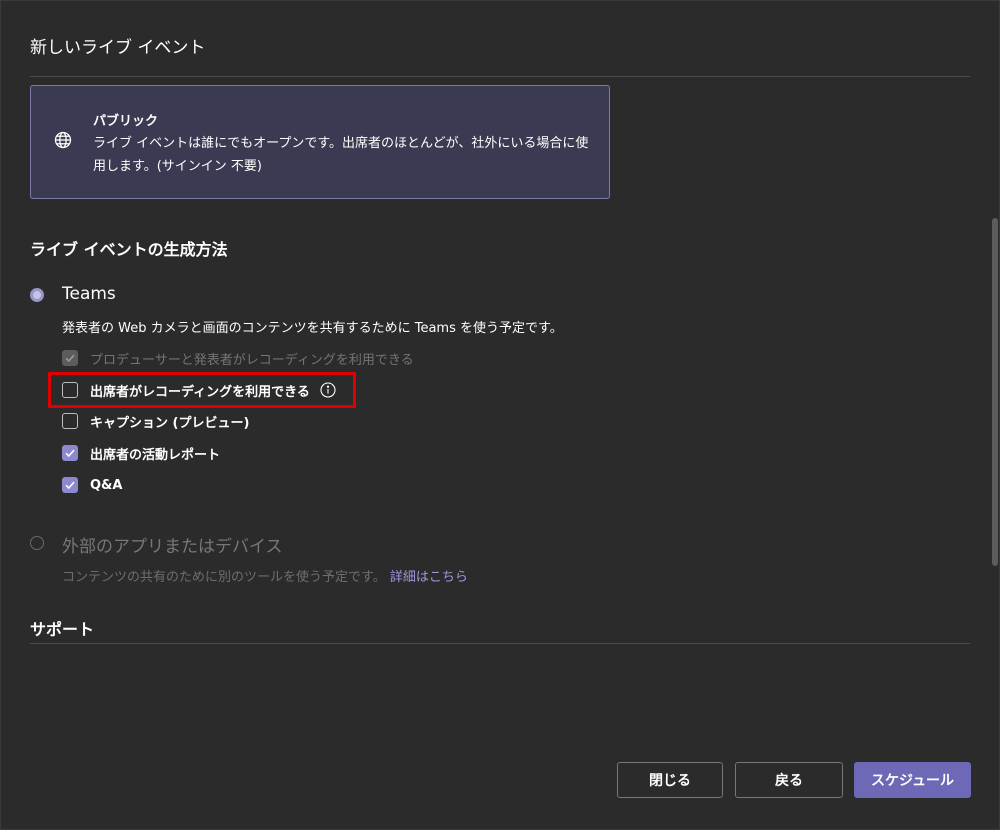 The height and width of the screenshot is (830, 1000). What do you see at coordinates (252, 360) in the screenshot?
I see `producer-recording-label: プロデューサーと発表者がレコーディングを利用できる` at bounding box center [252, 360].